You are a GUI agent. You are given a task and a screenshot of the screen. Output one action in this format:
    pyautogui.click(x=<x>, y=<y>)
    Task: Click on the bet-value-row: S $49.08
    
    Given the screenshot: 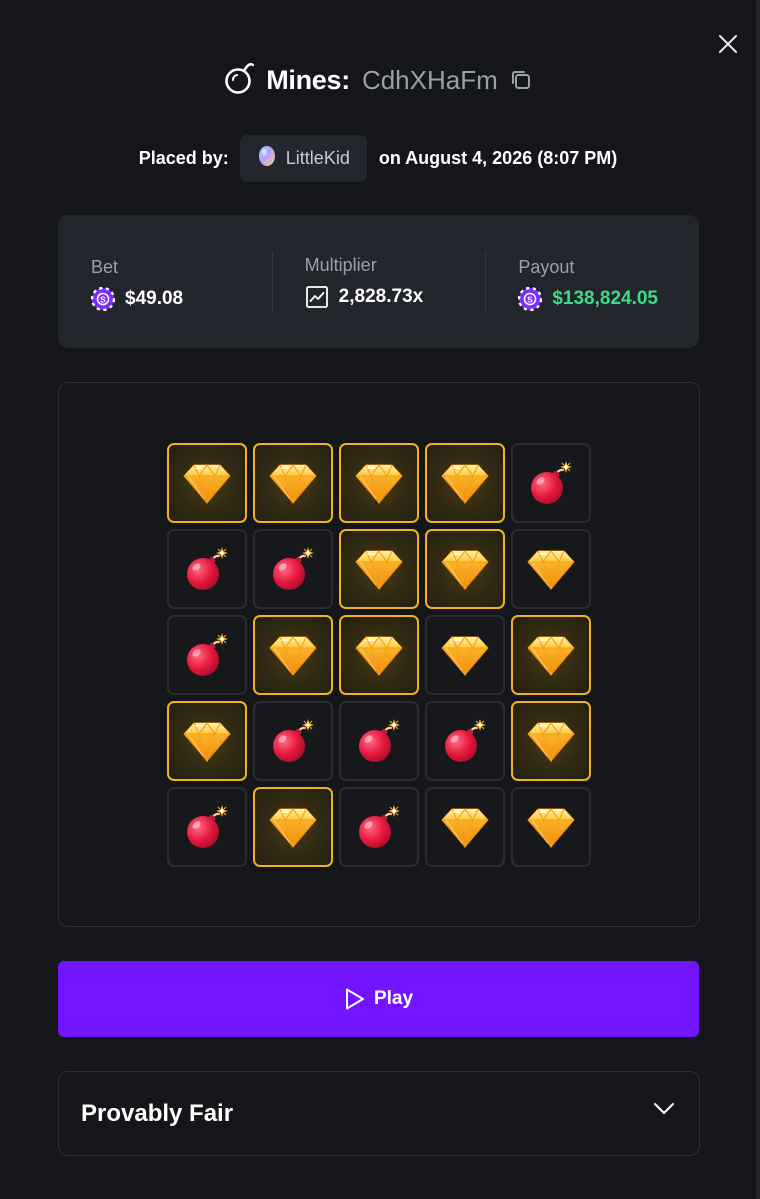 What is the action you would take?
    pyautogui.click(x=137, y=299)
    